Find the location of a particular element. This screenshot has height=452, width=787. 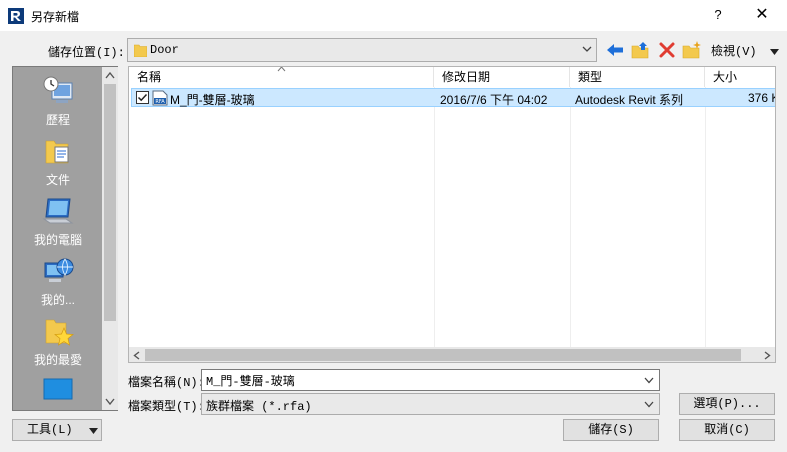

scroll-up-icon is located at coordinates (110, 75).